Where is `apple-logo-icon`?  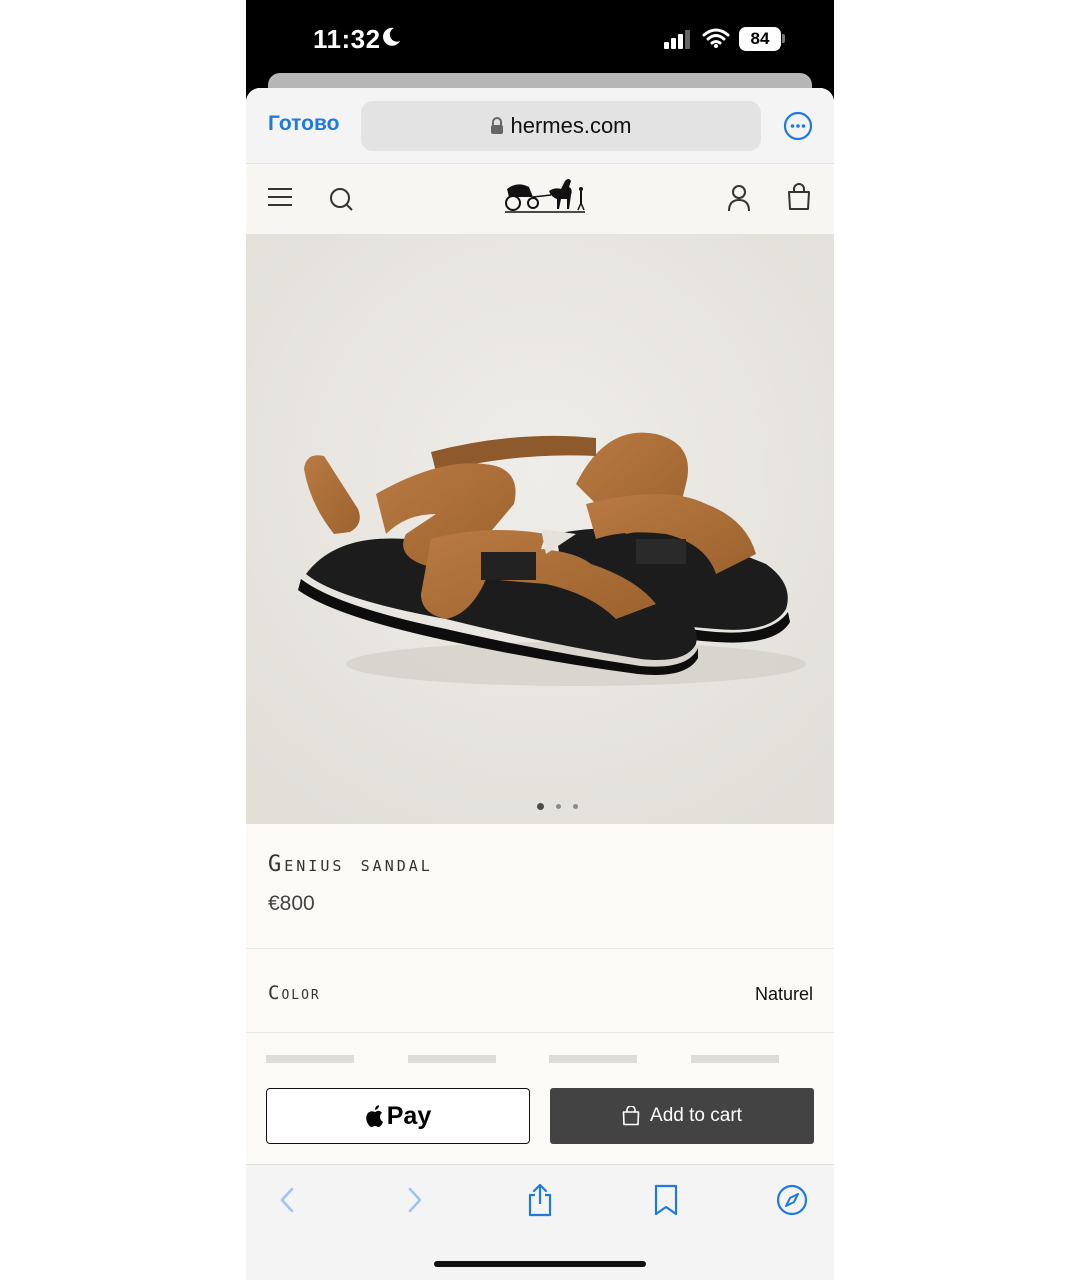 apple-logo-icon is located at coordinates (374, 1116).